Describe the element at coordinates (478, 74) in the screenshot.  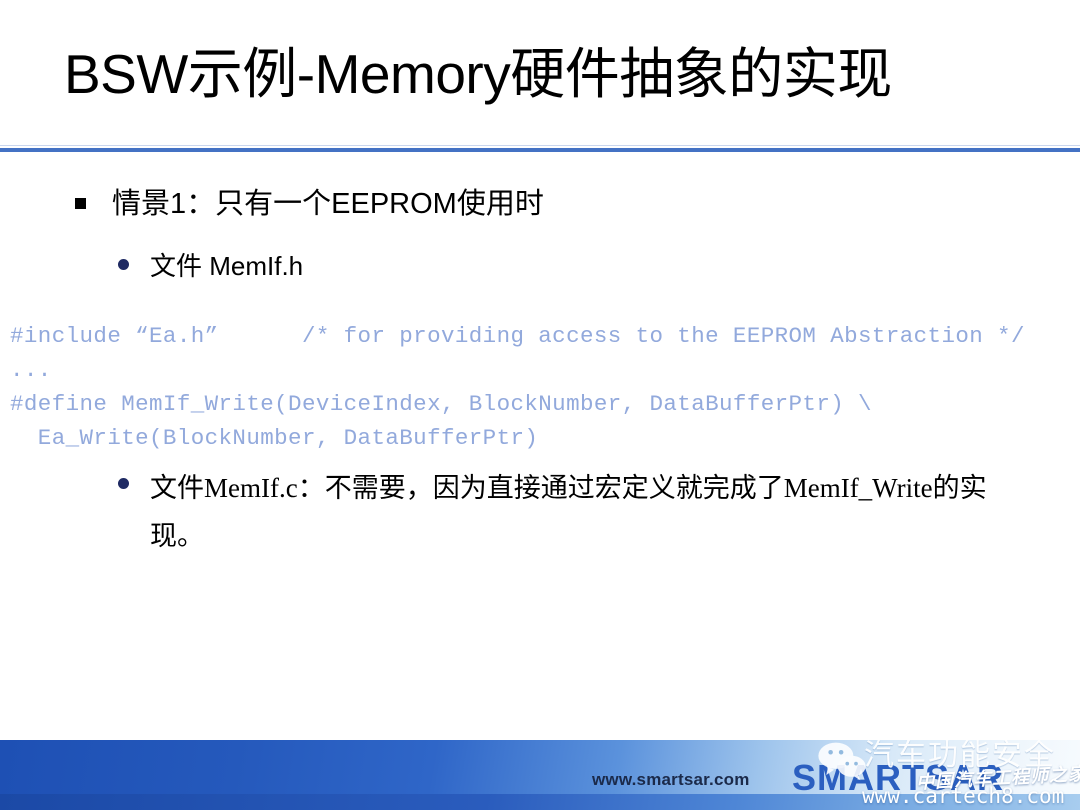
I see `page-title: BSW示例-Memory硬件抽象的实现` at that location.